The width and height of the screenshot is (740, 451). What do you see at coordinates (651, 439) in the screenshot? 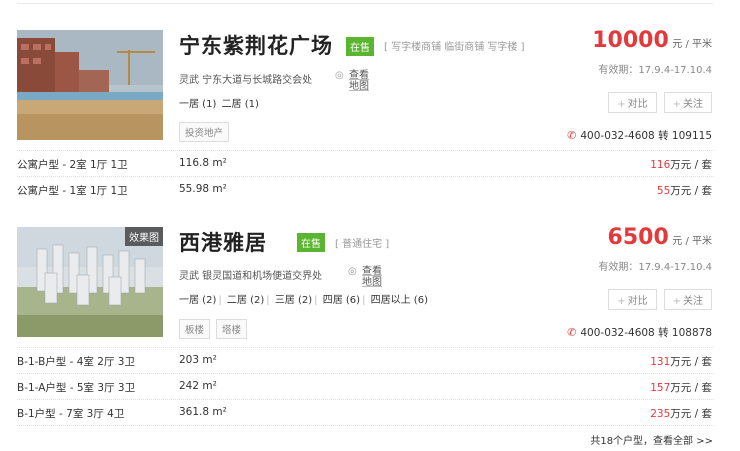
I see `view-all-units-link: 共18个户型，查看全部 >>` at bounding box center [651, 439].